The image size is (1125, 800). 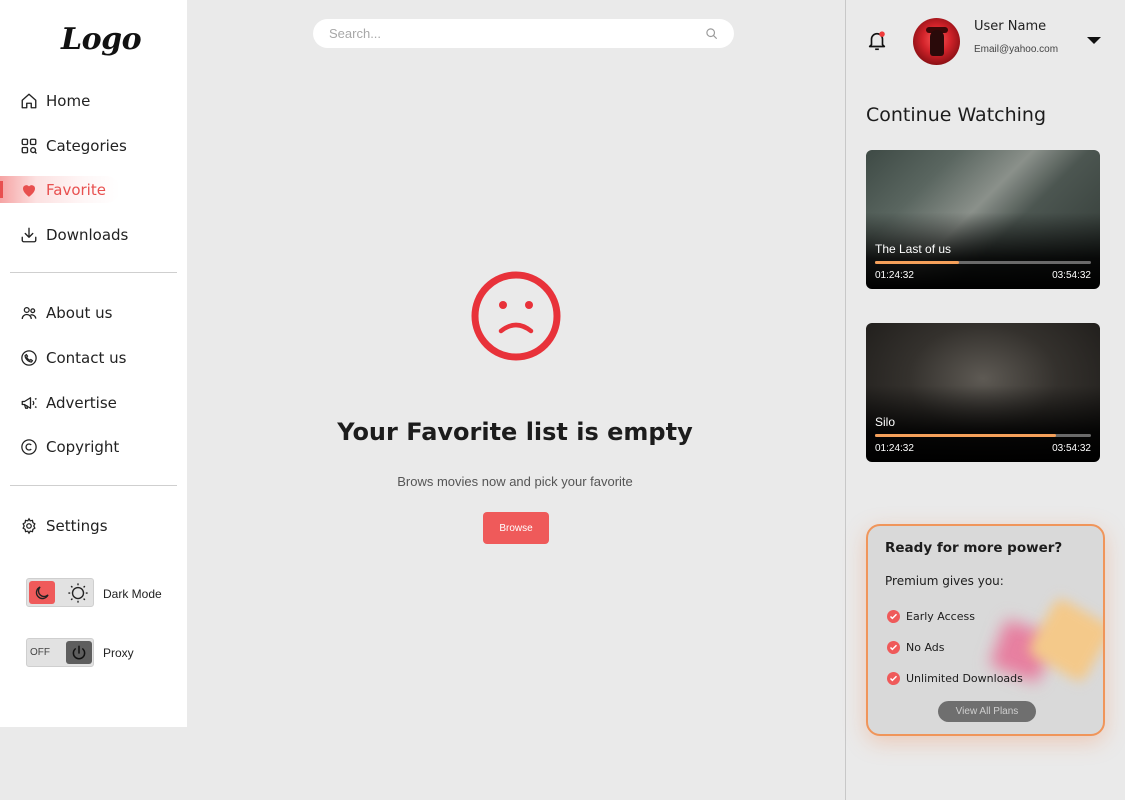 What do you see at coordinates (29, 358) in the screenshot?
I see `phone-icon` at bounding box center [29, 358].